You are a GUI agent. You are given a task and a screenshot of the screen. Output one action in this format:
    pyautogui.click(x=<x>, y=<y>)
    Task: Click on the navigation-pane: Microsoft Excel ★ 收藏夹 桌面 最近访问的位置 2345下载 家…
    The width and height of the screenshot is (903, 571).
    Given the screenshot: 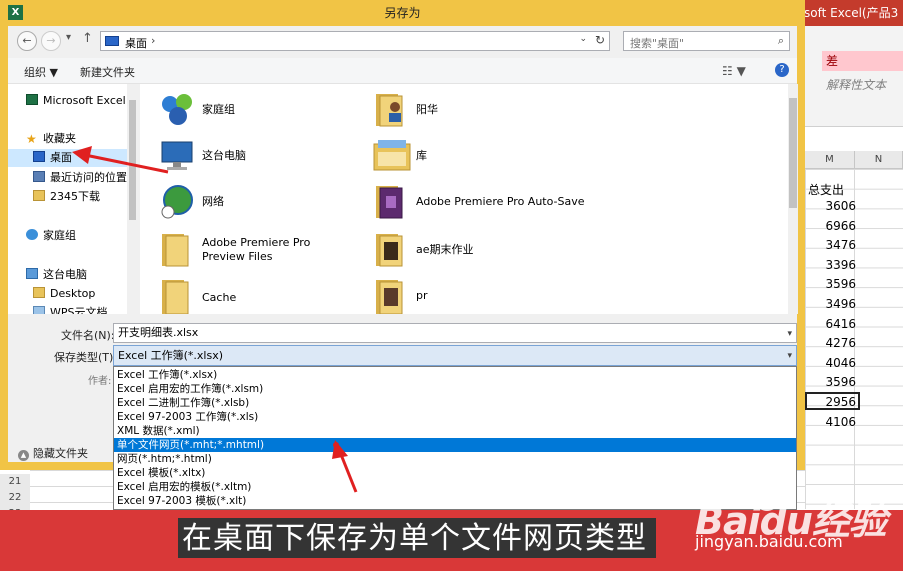 What is the action you would take?
    pyautogui.click(x=73, y=199)
    